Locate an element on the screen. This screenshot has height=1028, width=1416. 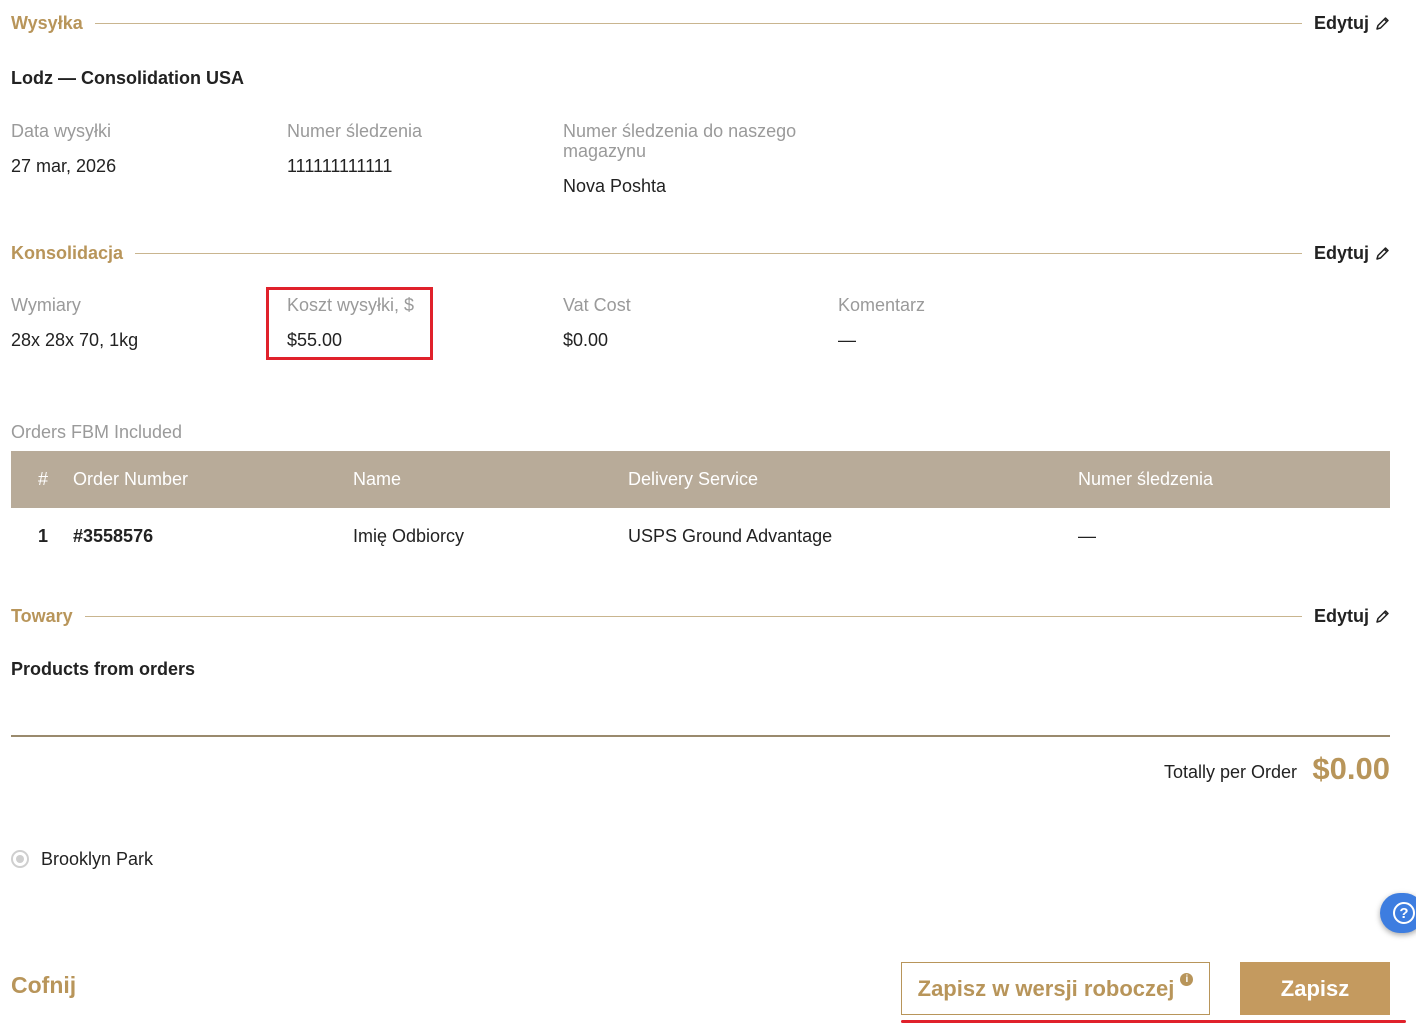
info-icon: i is located at coordinates (1187, 979).